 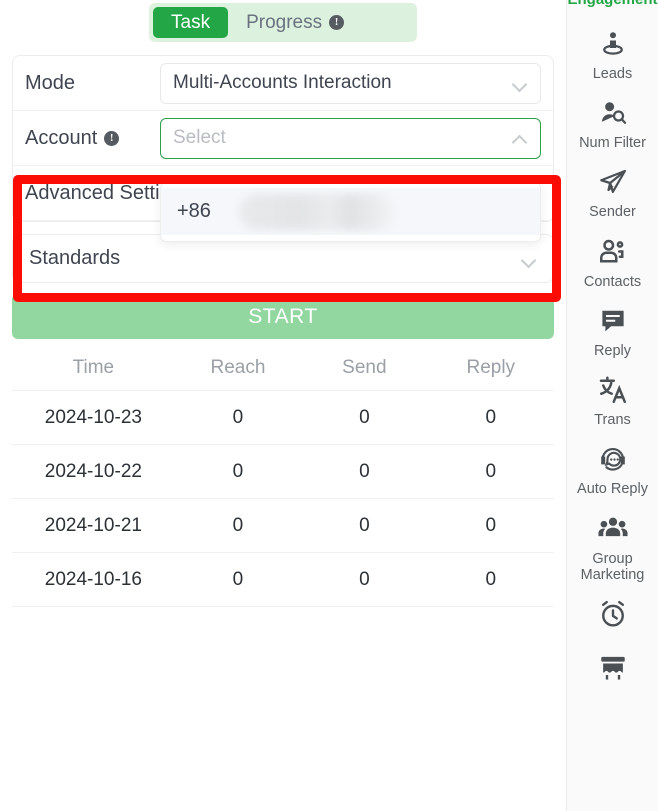 I want to click on group-people-icon, so click(x=613, y=529).